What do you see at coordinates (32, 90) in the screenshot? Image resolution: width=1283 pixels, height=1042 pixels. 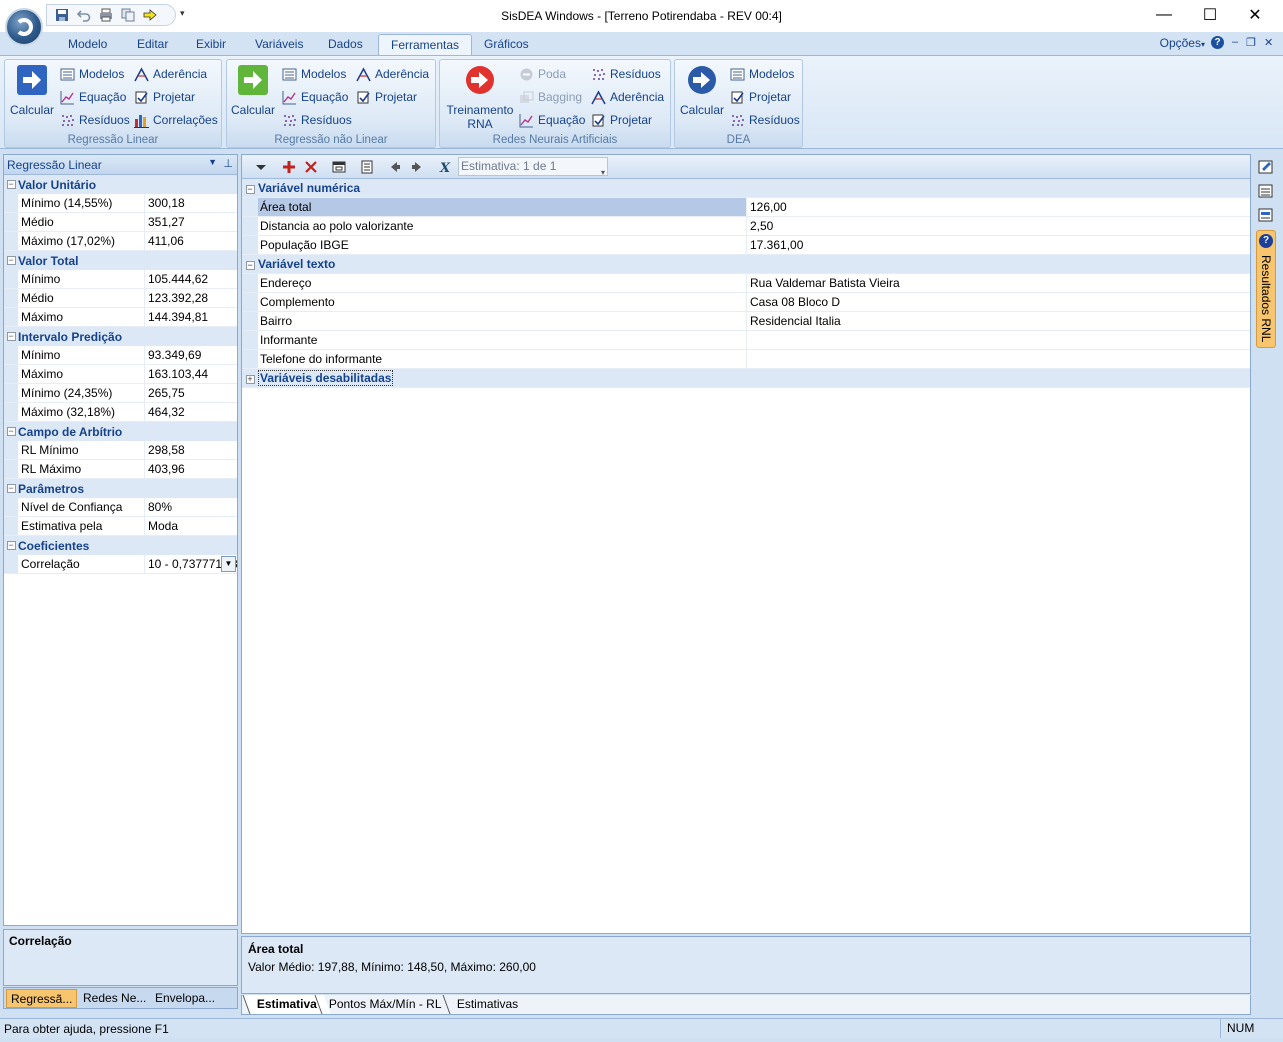 I see `rl-calcular-button: Calcular` at bounding box center [32, 90].